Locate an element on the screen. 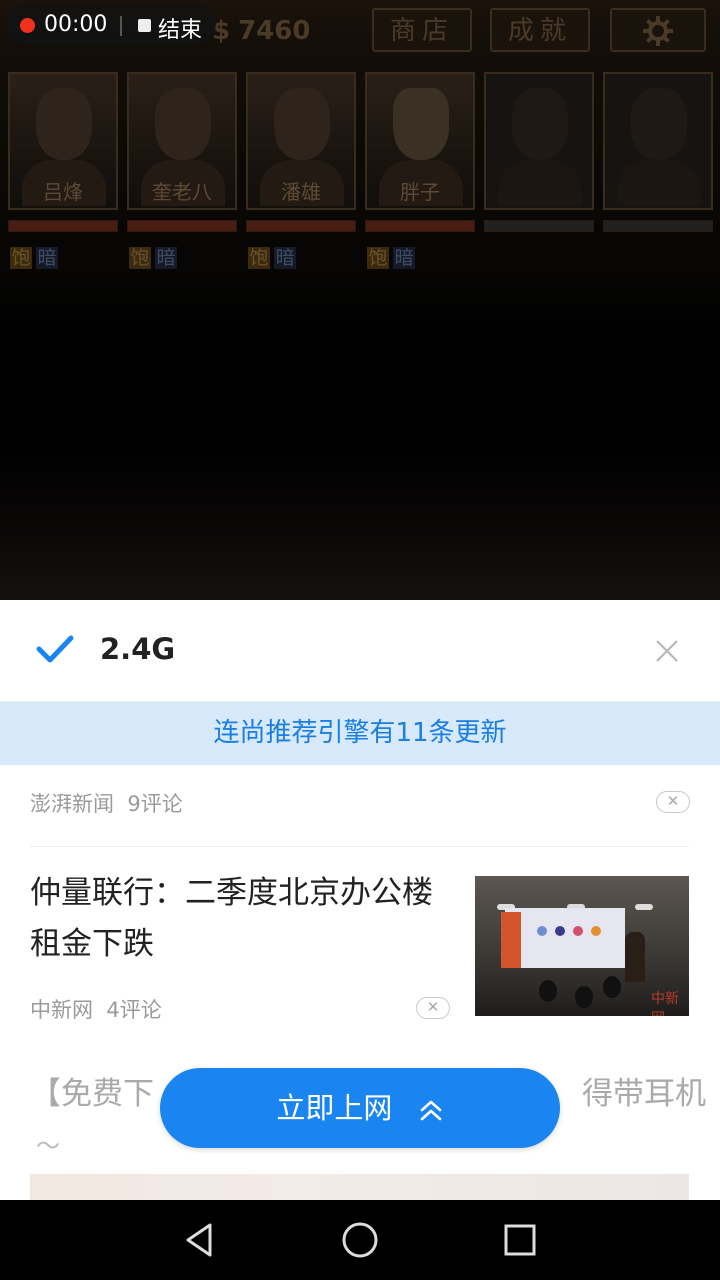 The width and height of the screenshot is (720, 1280). promo-title-continuation: ～ is located at coordinates (48, 1146).